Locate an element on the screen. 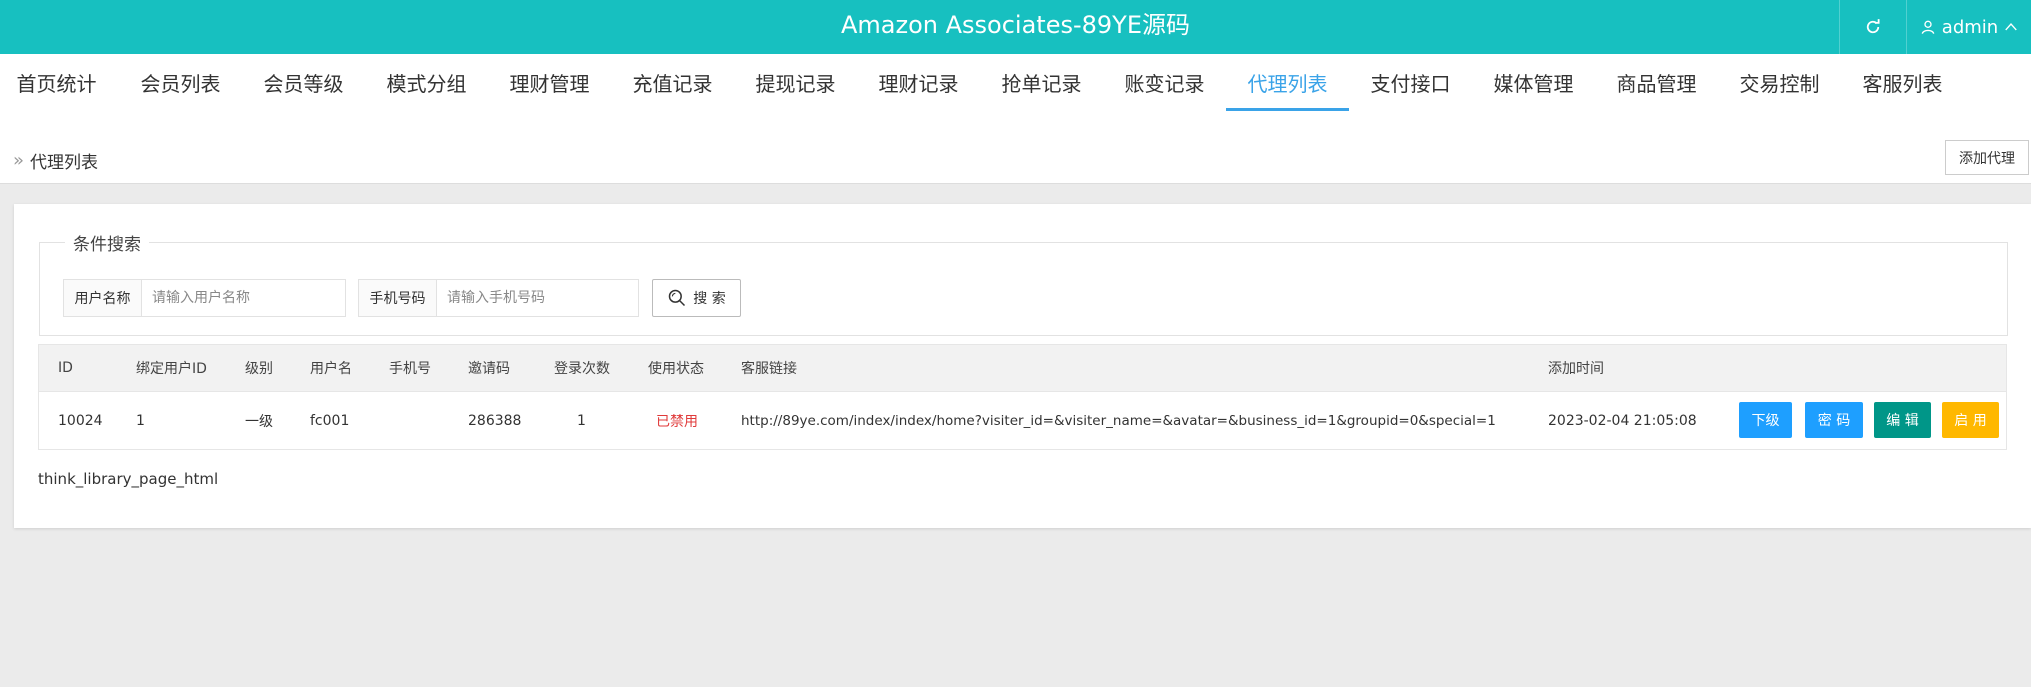 This screenshot has width=2031, height=687. search-button: 搜 索 is located at coordinates (696, 298).